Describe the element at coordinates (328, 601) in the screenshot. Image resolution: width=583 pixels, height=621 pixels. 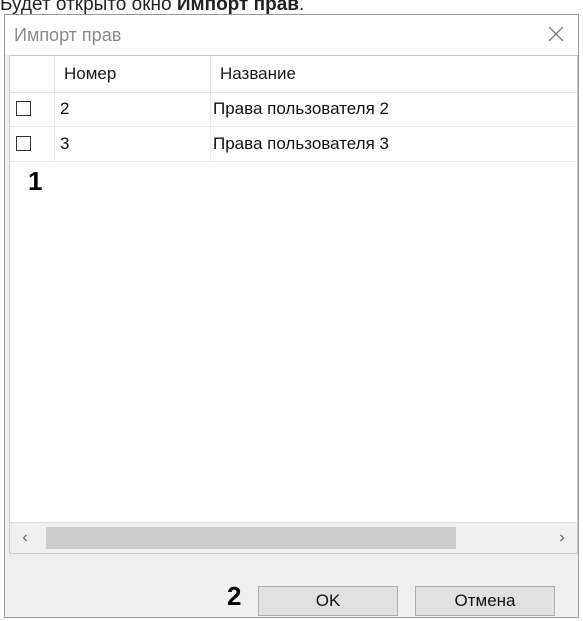
I see `ok-button: OK` at that location.